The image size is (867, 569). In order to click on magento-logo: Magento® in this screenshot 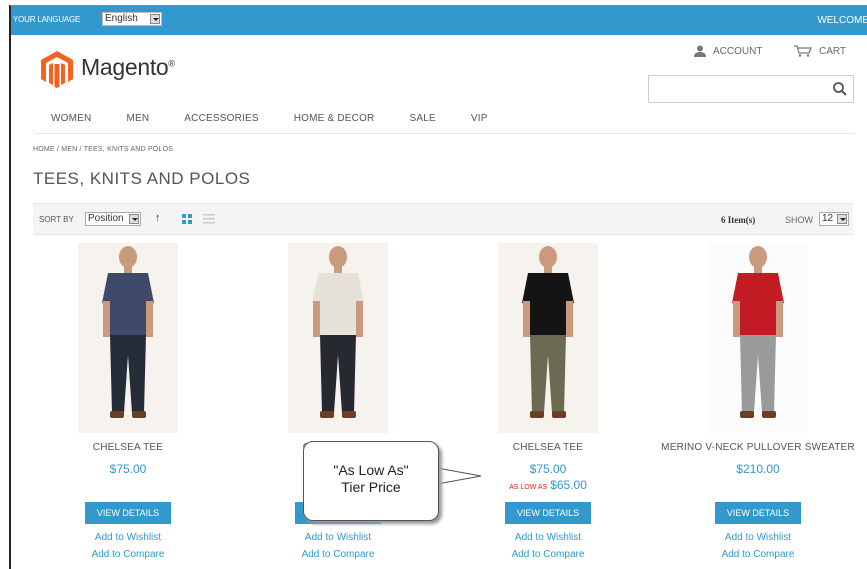, I will do `click(114, 69)`.